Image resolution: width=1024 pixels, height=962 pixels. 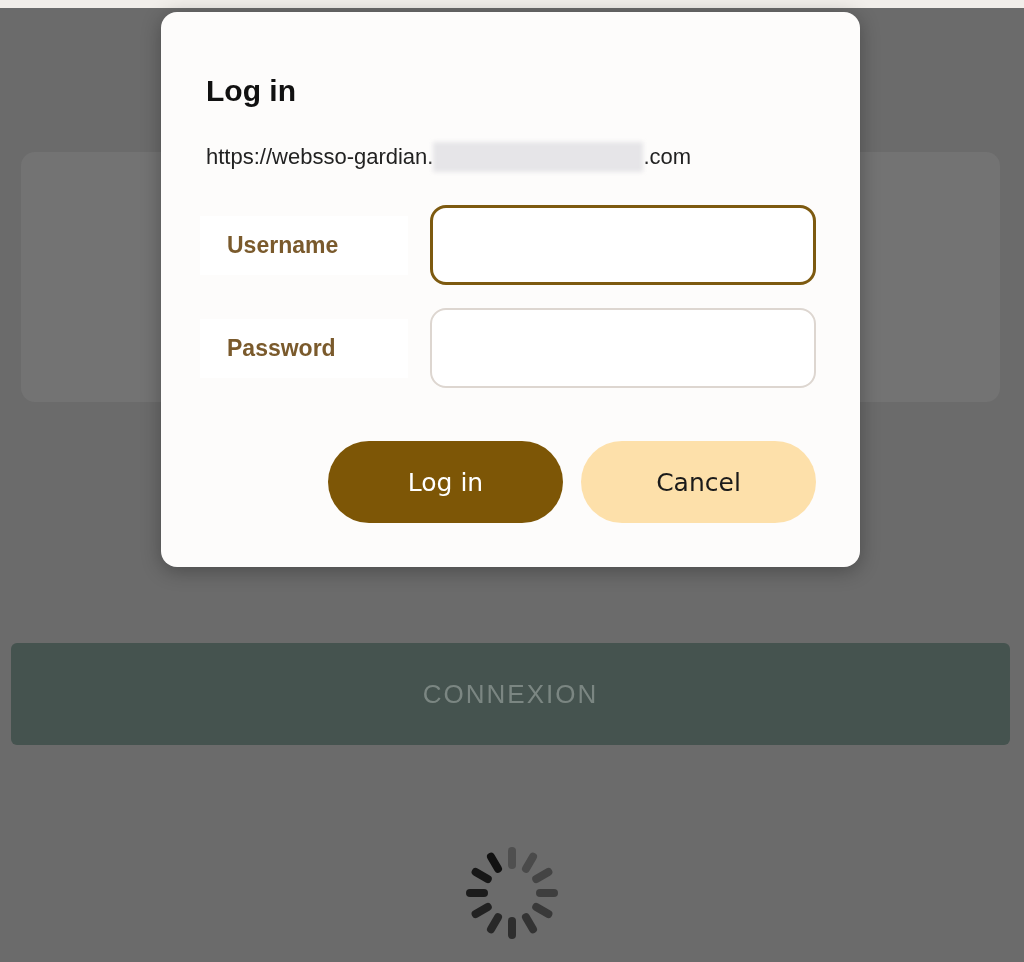 What do you see at coordinates (304, 245) in the screenshot?
I see `field-label: Username` at bounding box center [304, 245].